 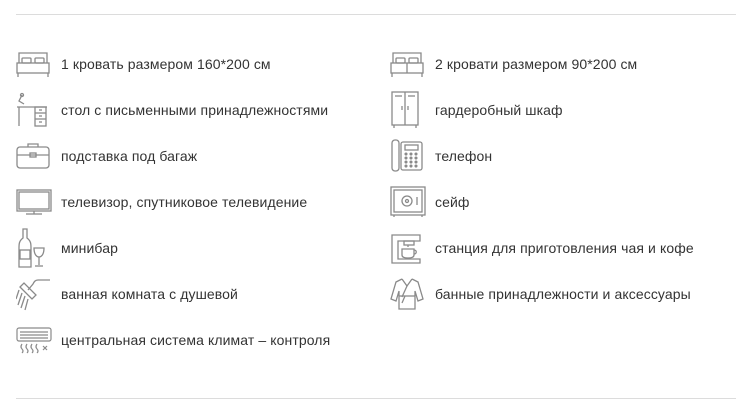 I want to click on amenity-label: станция для приготовления чая и кофе, so click(x=564, y=248).